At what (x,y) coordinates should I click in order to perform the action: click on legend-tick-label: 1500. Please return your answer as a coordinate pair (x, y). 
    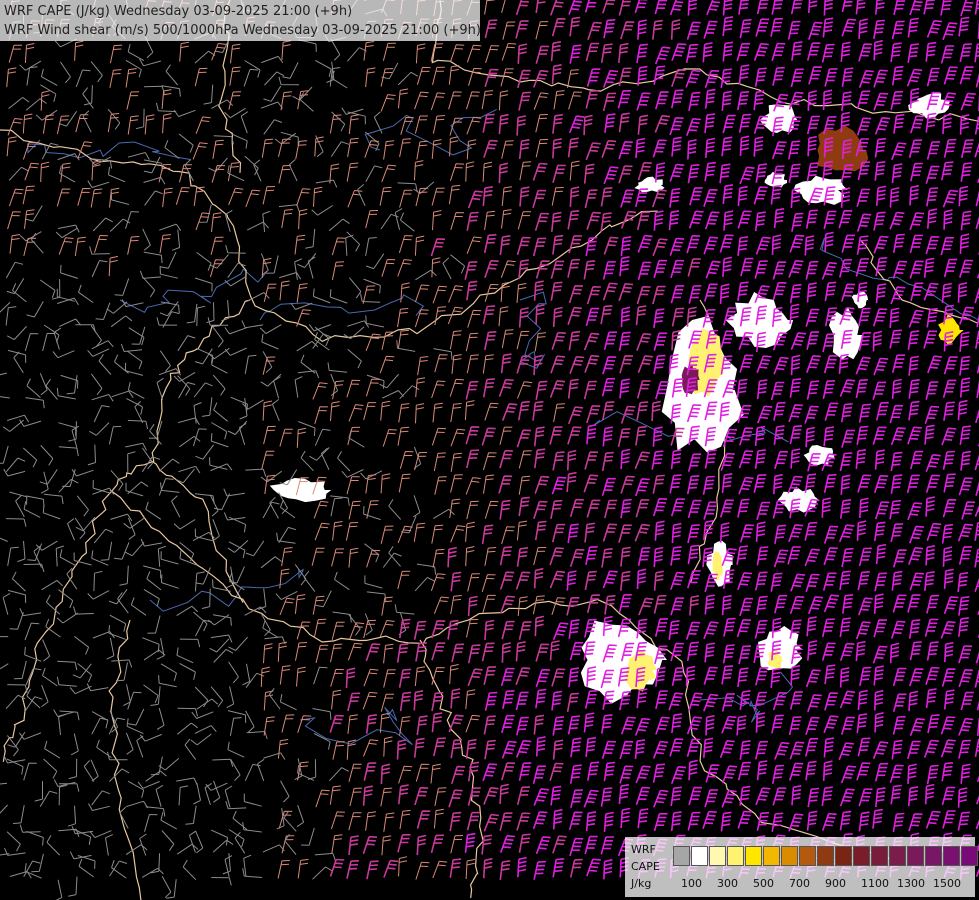
    Looking at the image, I should click on (947, 883).